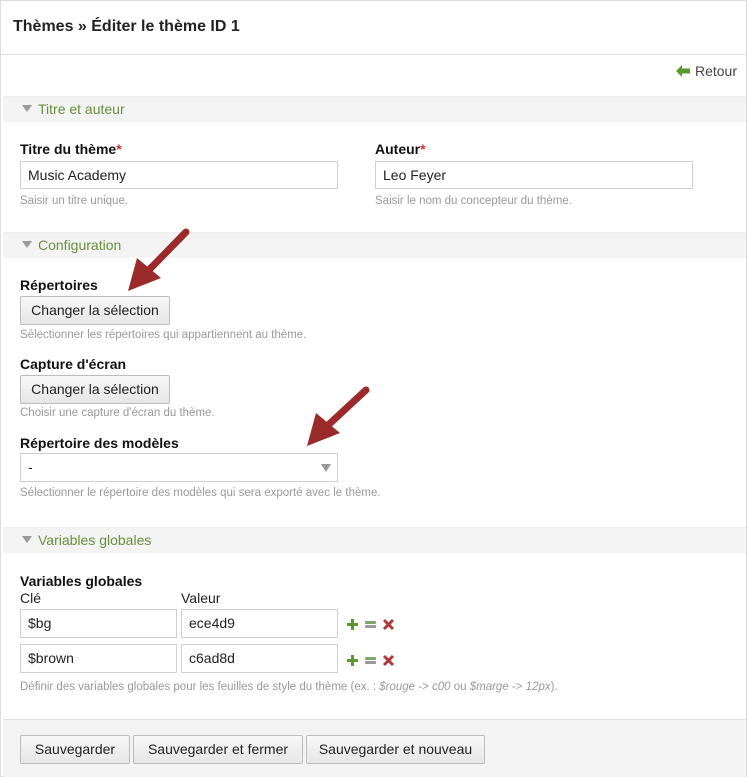  Describe the element at coordinates (682, 71) in the screenshot. I see `arrow-left-icon` at that location.